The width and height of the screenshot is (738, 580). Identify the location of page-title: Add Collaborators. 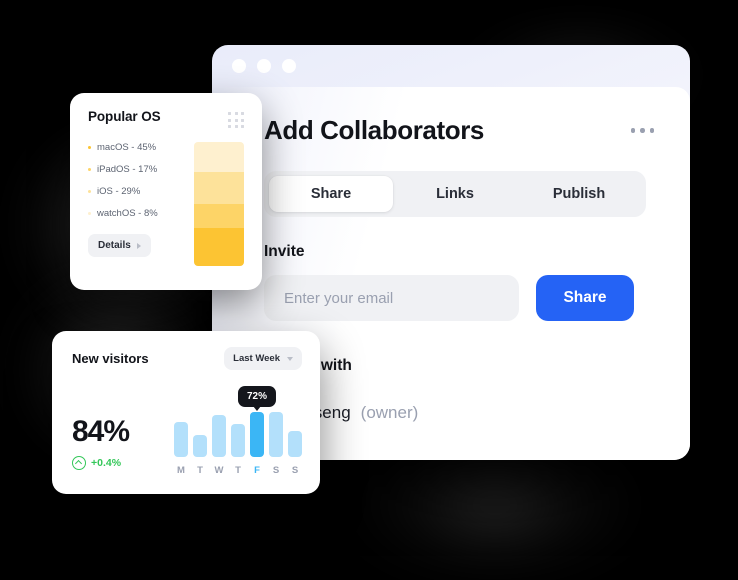
(374, 130).